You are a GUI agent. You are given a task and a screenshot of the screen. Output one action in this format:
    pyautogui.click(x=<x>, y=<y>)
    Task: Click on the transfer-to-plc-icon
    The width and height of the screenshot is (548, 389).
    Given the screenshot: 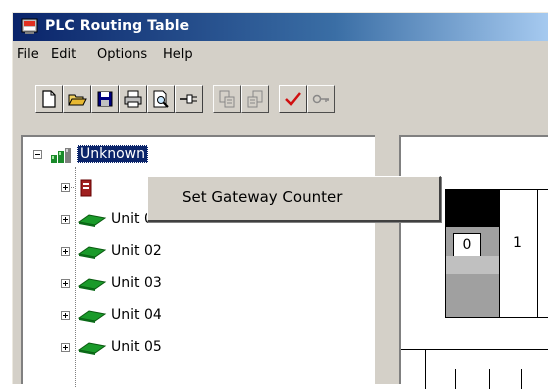 What is the action you would take?
    pyautogui.click(x=227, y=99)
    